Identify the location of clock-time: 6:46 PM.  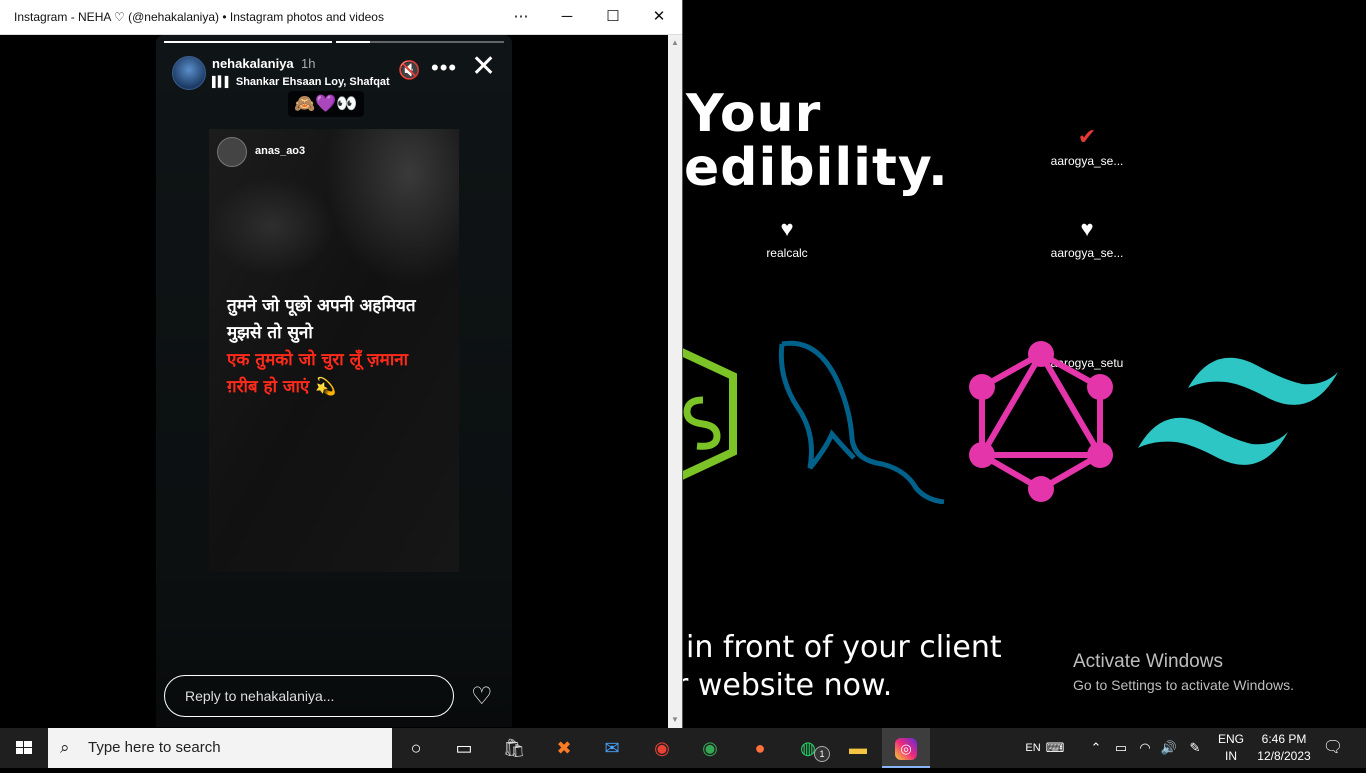
(1284, 739).